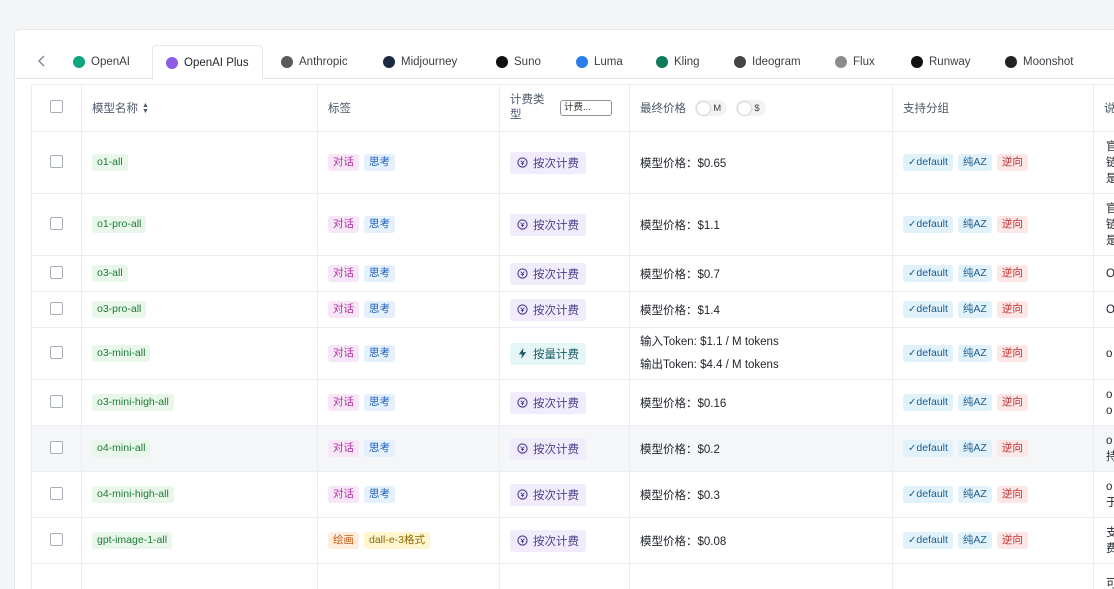 This screenshot has width=1114, height=589. I want to click on select-all-checkbox, so click(56, 106).